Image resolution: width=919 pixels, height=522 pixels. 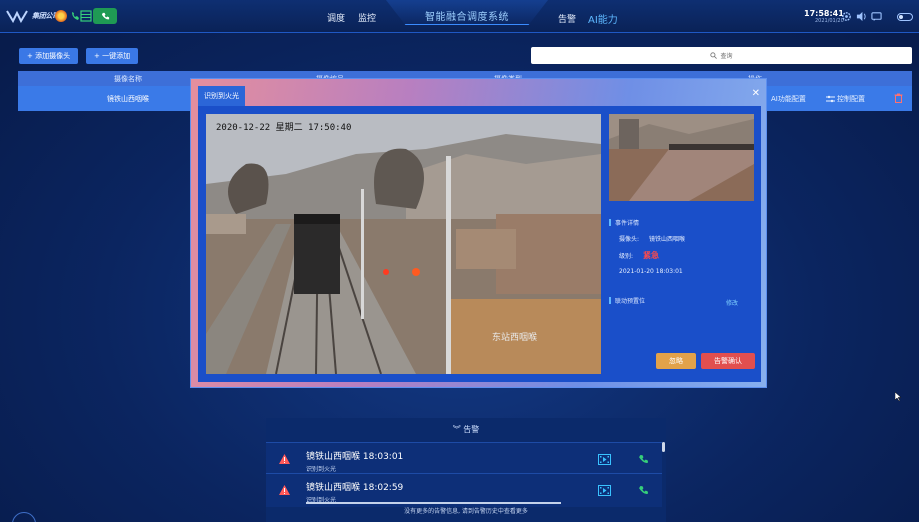 What do you see at coordinates (32, 16) in the screenshot?
I see `company-logo: 集团公司` at bounding box center [32, 16].